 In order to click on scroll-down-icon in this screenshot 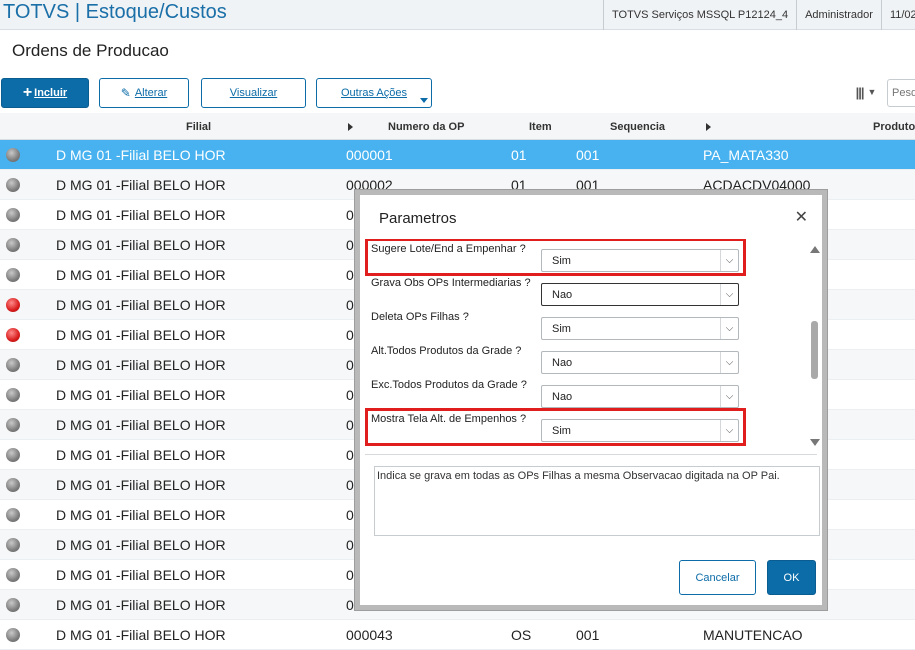, I will do `click(815, 442)`.